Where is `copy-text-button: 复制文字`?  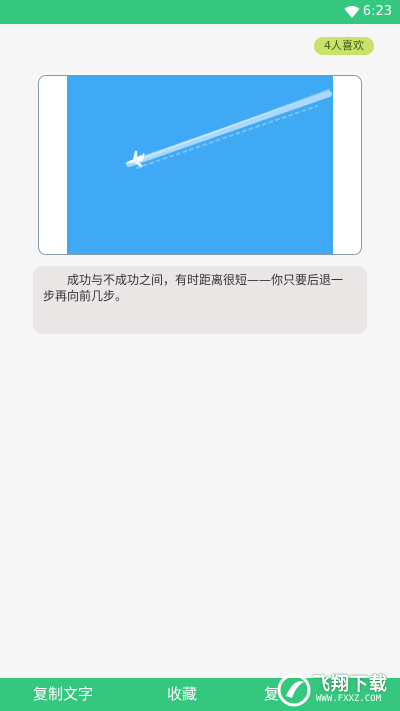
copy-text-button: 复制文字 is located at coordinates (63, 694).